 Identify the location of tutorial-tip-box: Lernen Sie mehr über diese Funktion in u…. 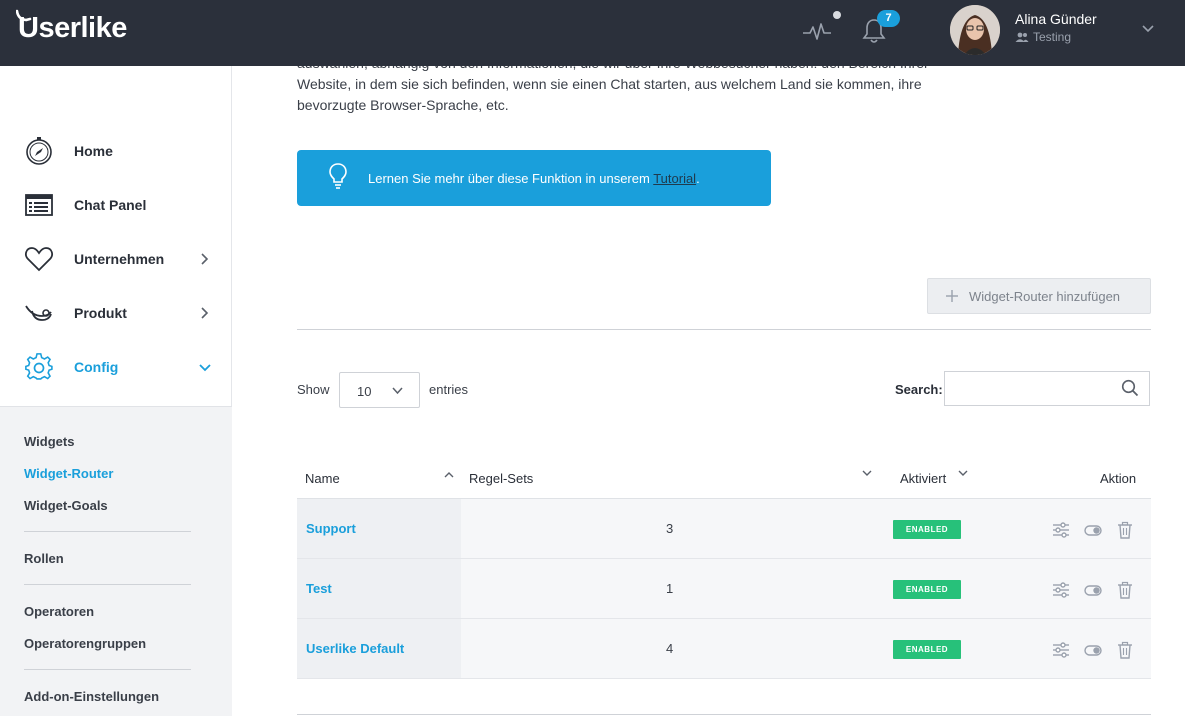
(534, 178).